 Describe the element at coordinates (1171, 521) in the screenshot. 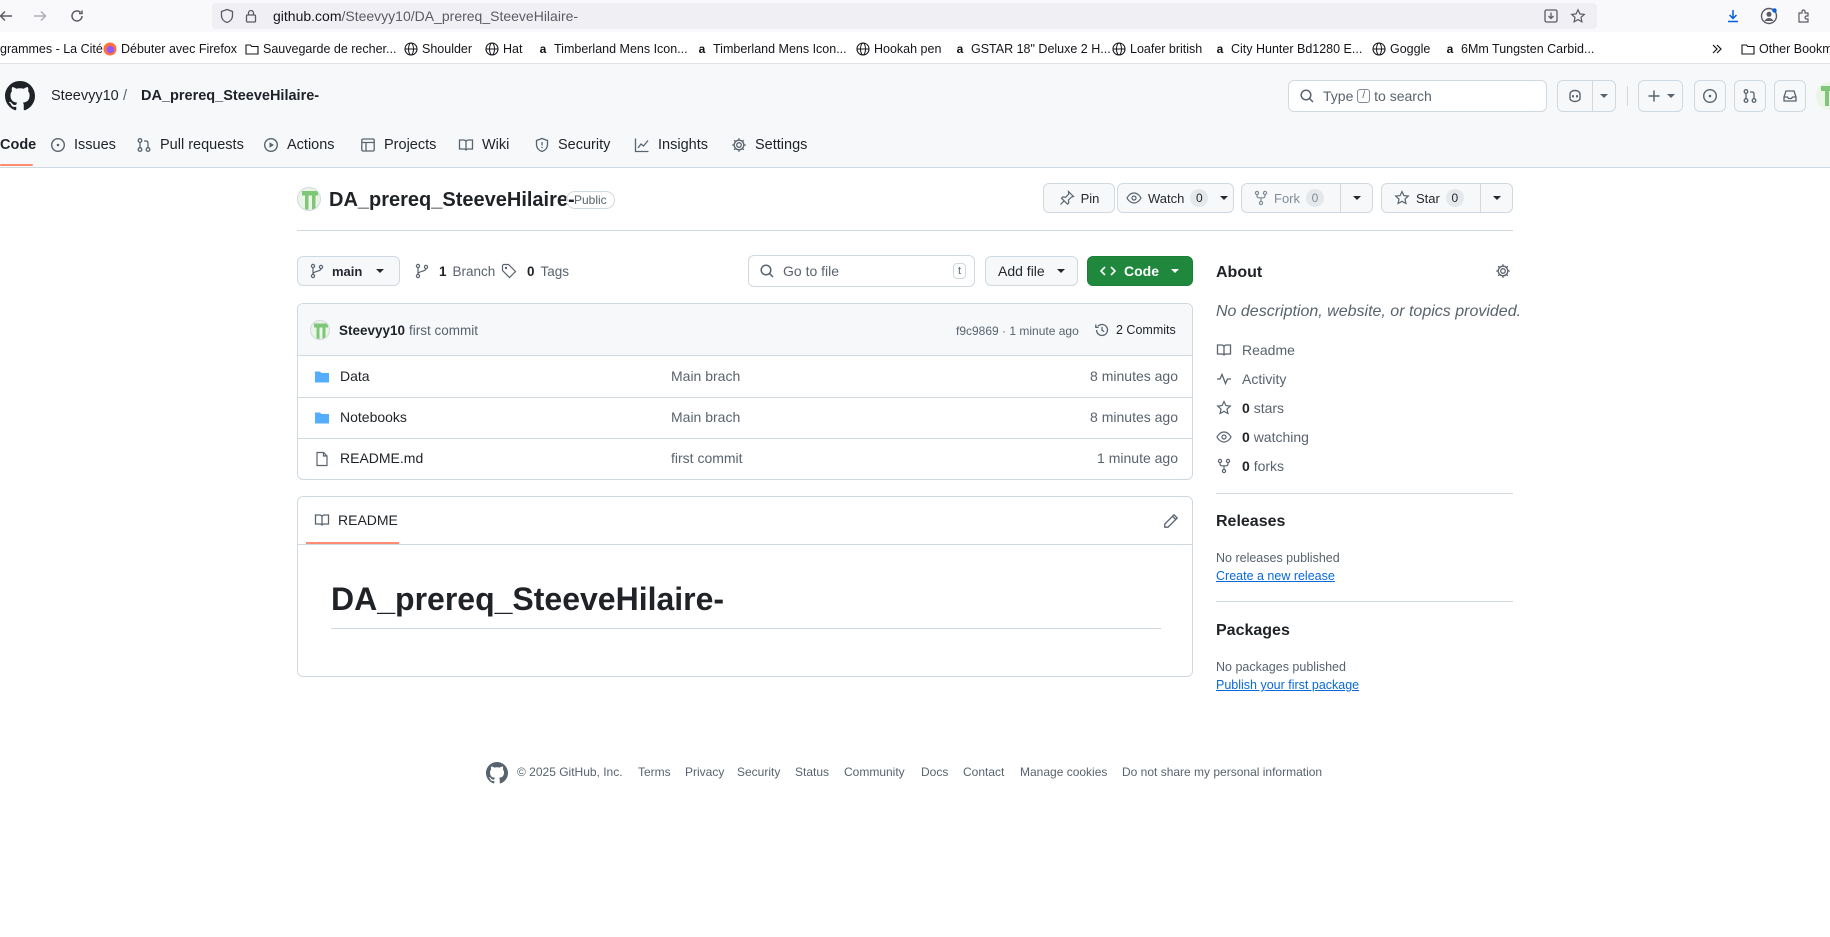

I see `edit-pencil-icon` at that location.